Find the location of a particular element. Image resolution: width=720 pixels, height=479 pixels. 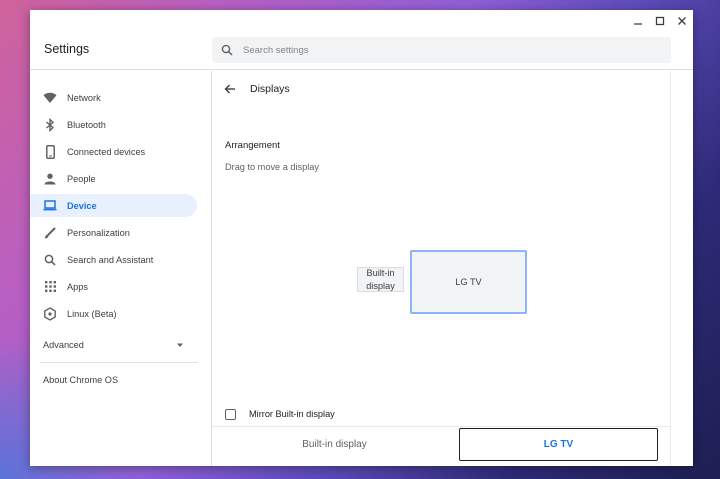

laptop-icon is located at coordinates (50, 206).